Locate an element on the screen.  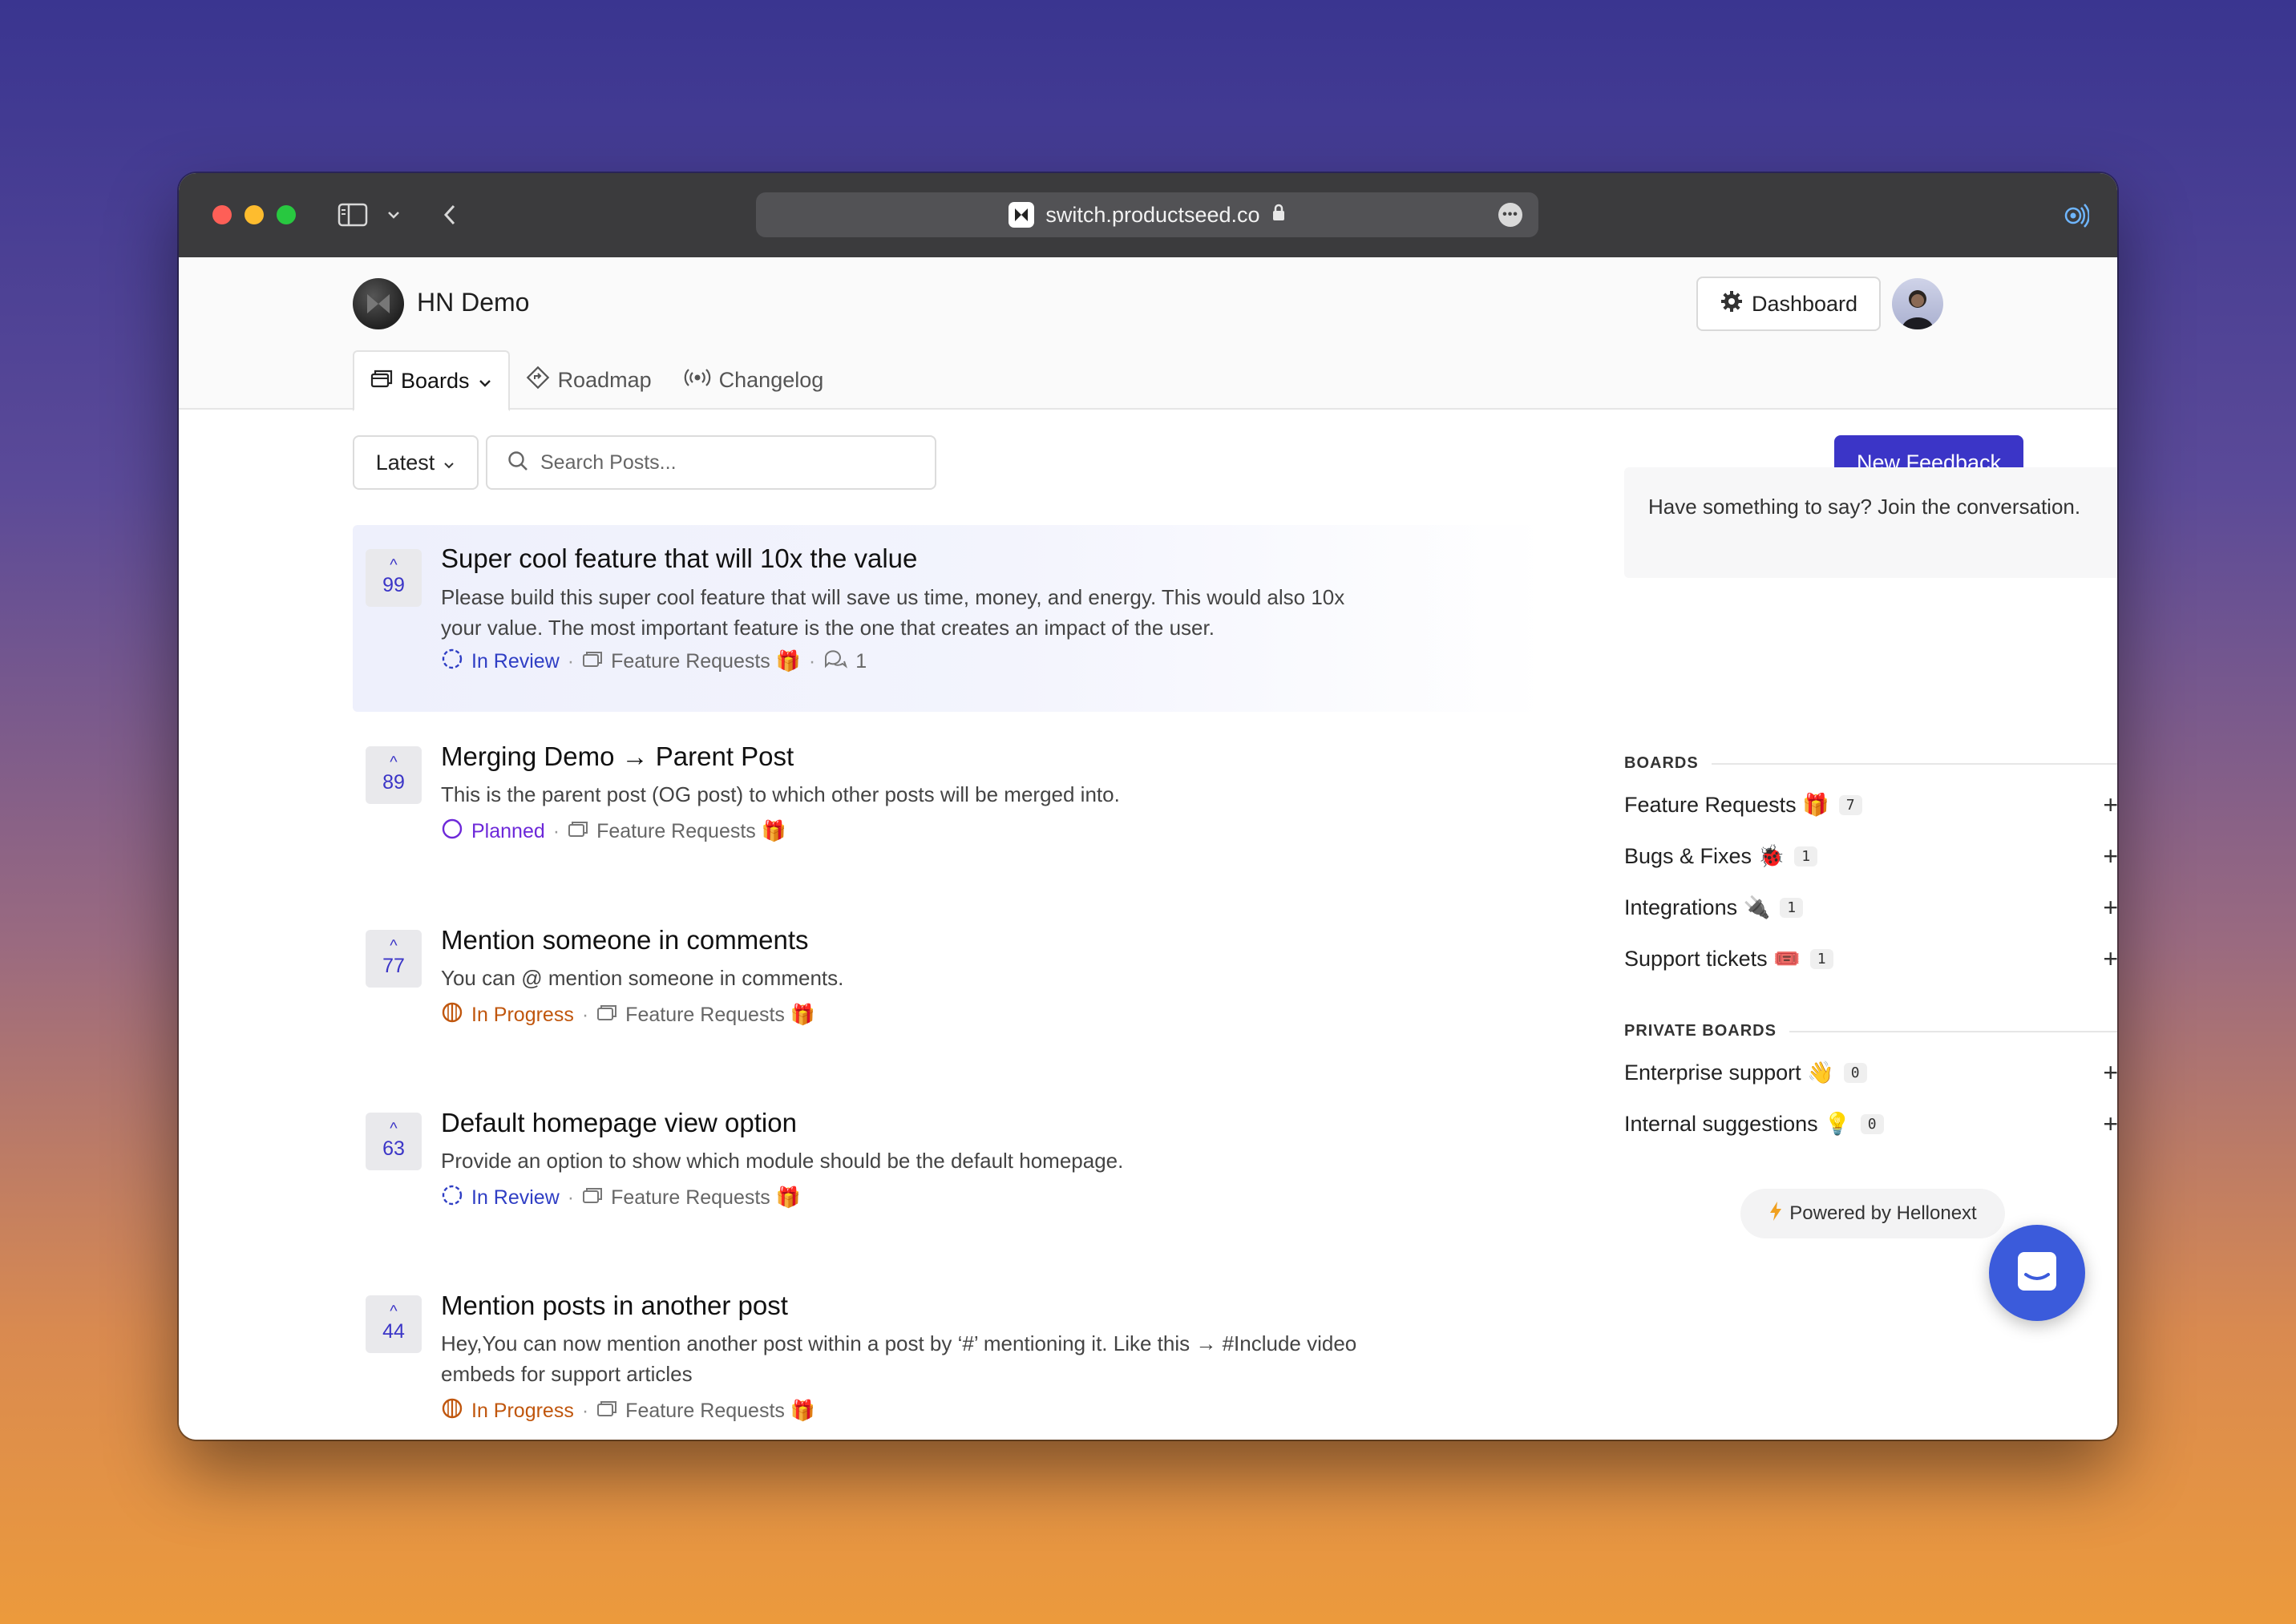
boards-heading: BOARDS is located at coordinates (1870, 763).